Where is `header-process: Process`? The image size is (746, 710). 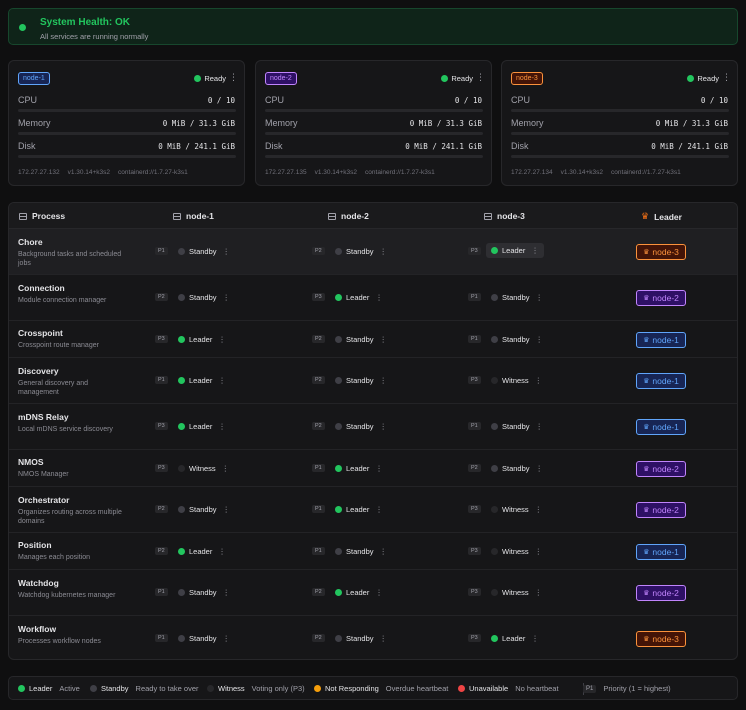 header-process: Process is located at coordinates (42, 216).